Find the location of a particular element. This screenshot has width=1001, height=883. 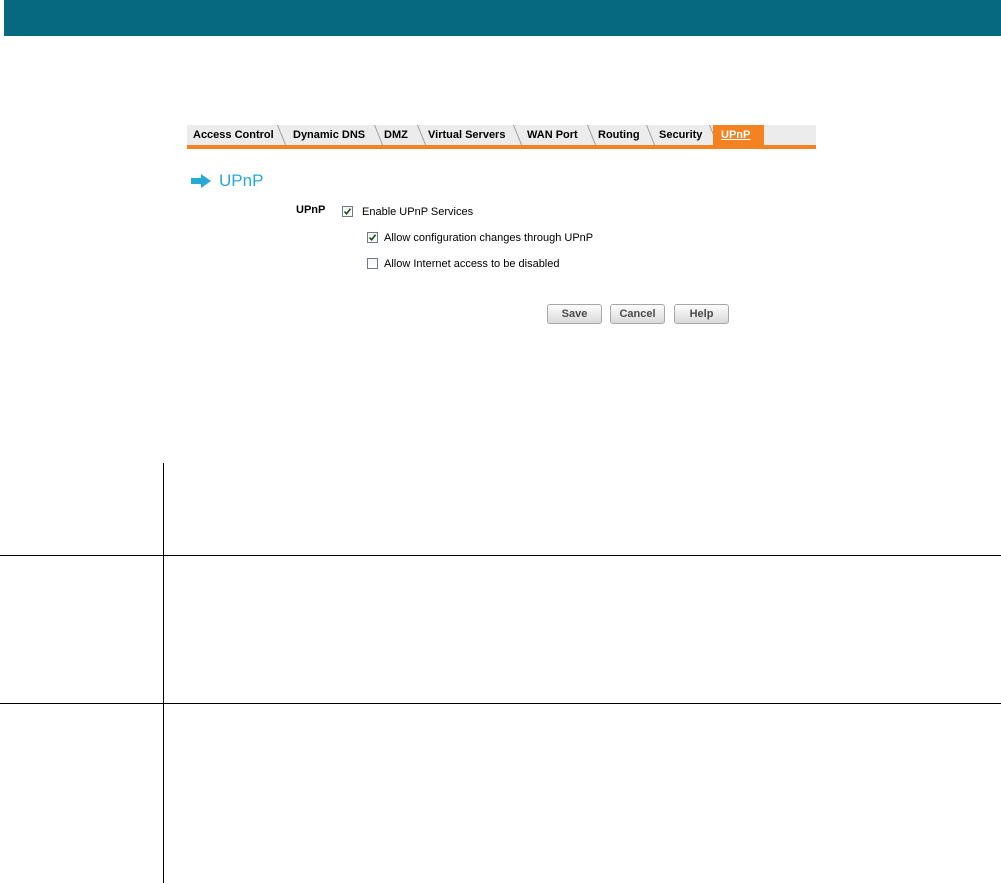

enable-upnp-label: Enable UPnP Services is located at coordinates (418, 212).